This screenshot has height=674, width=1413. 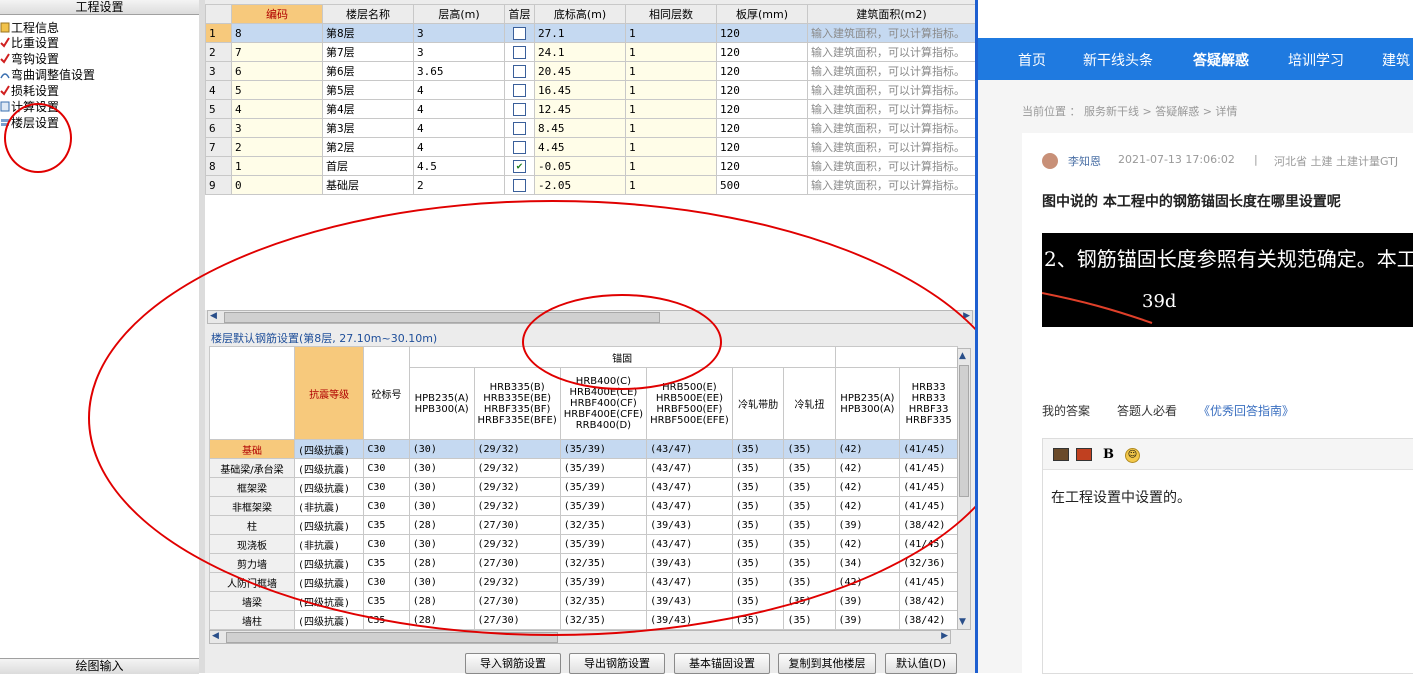 What do you see at coordinates (580, 90) in the screenshot?
I see `cell-bottom: 16.45` at bounding box center [580, 90].